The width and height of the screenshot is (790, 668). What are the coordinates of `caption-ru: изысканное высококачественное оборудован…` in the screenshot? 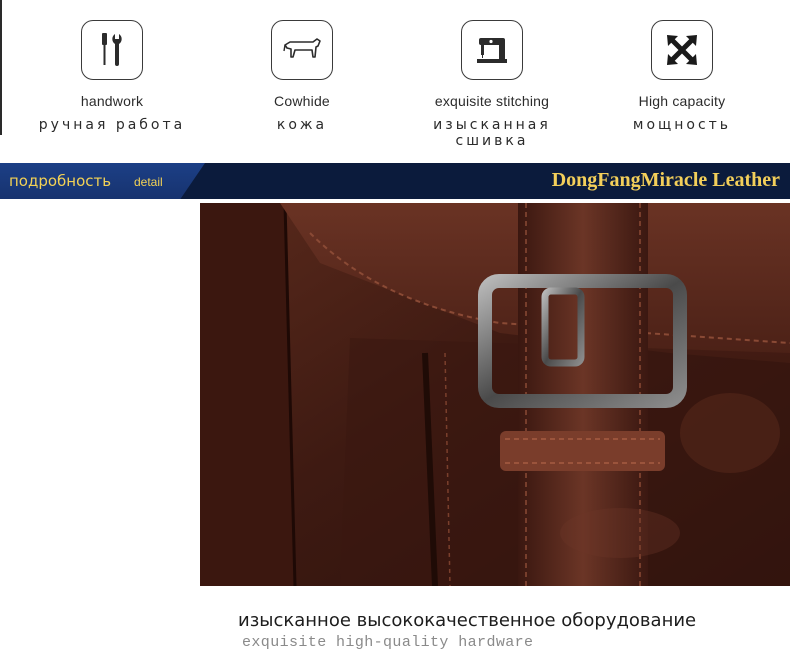 It's located at (467, 620).